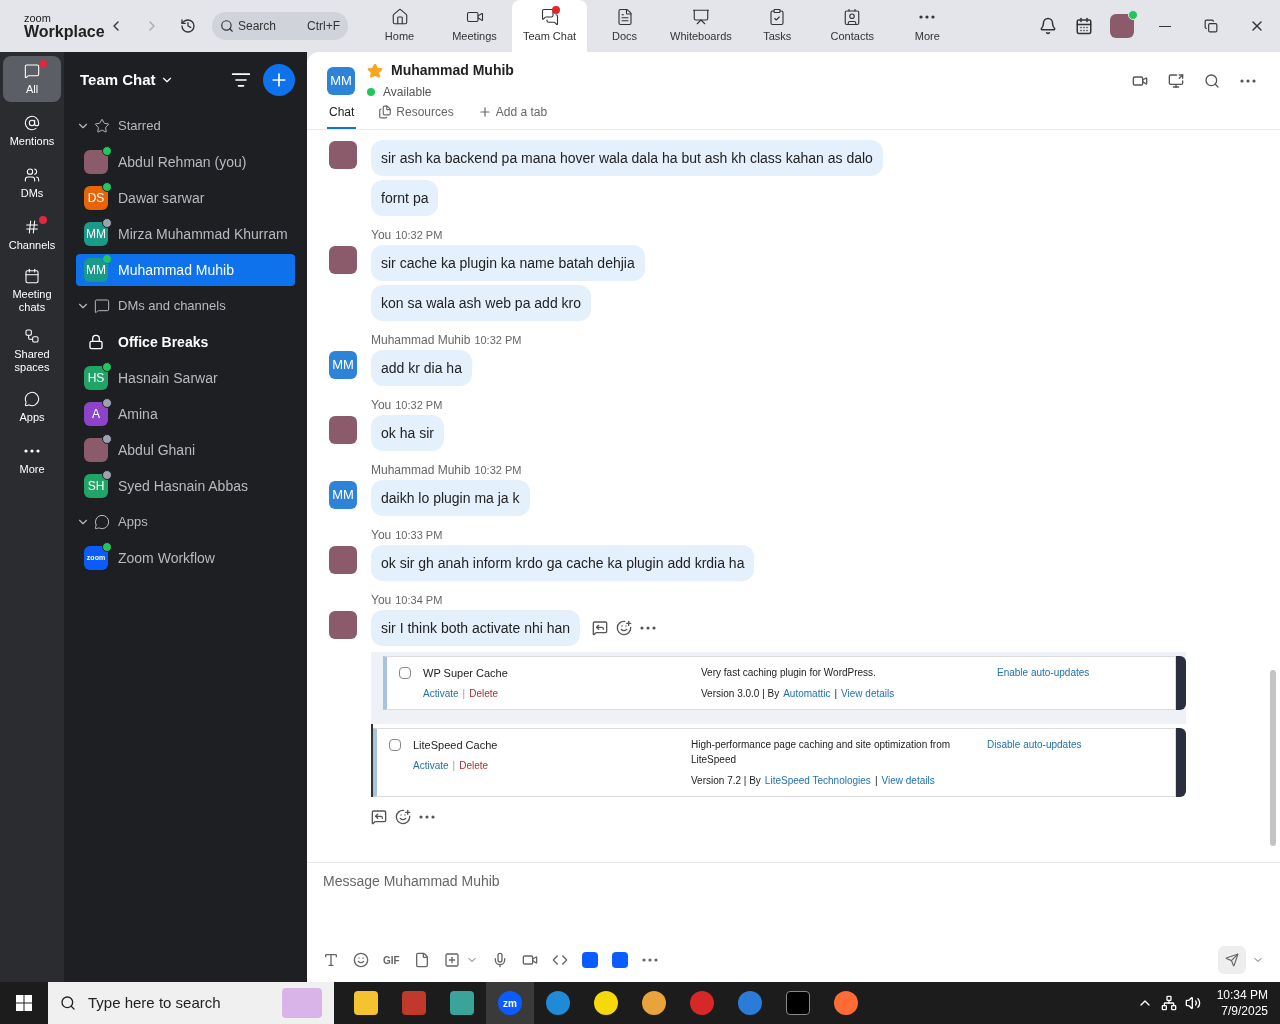  What do you see at coordinates (466, 673) in the screenshot?
I see `plugin-name: WP Super Cache` at bounding box center [466, 673].